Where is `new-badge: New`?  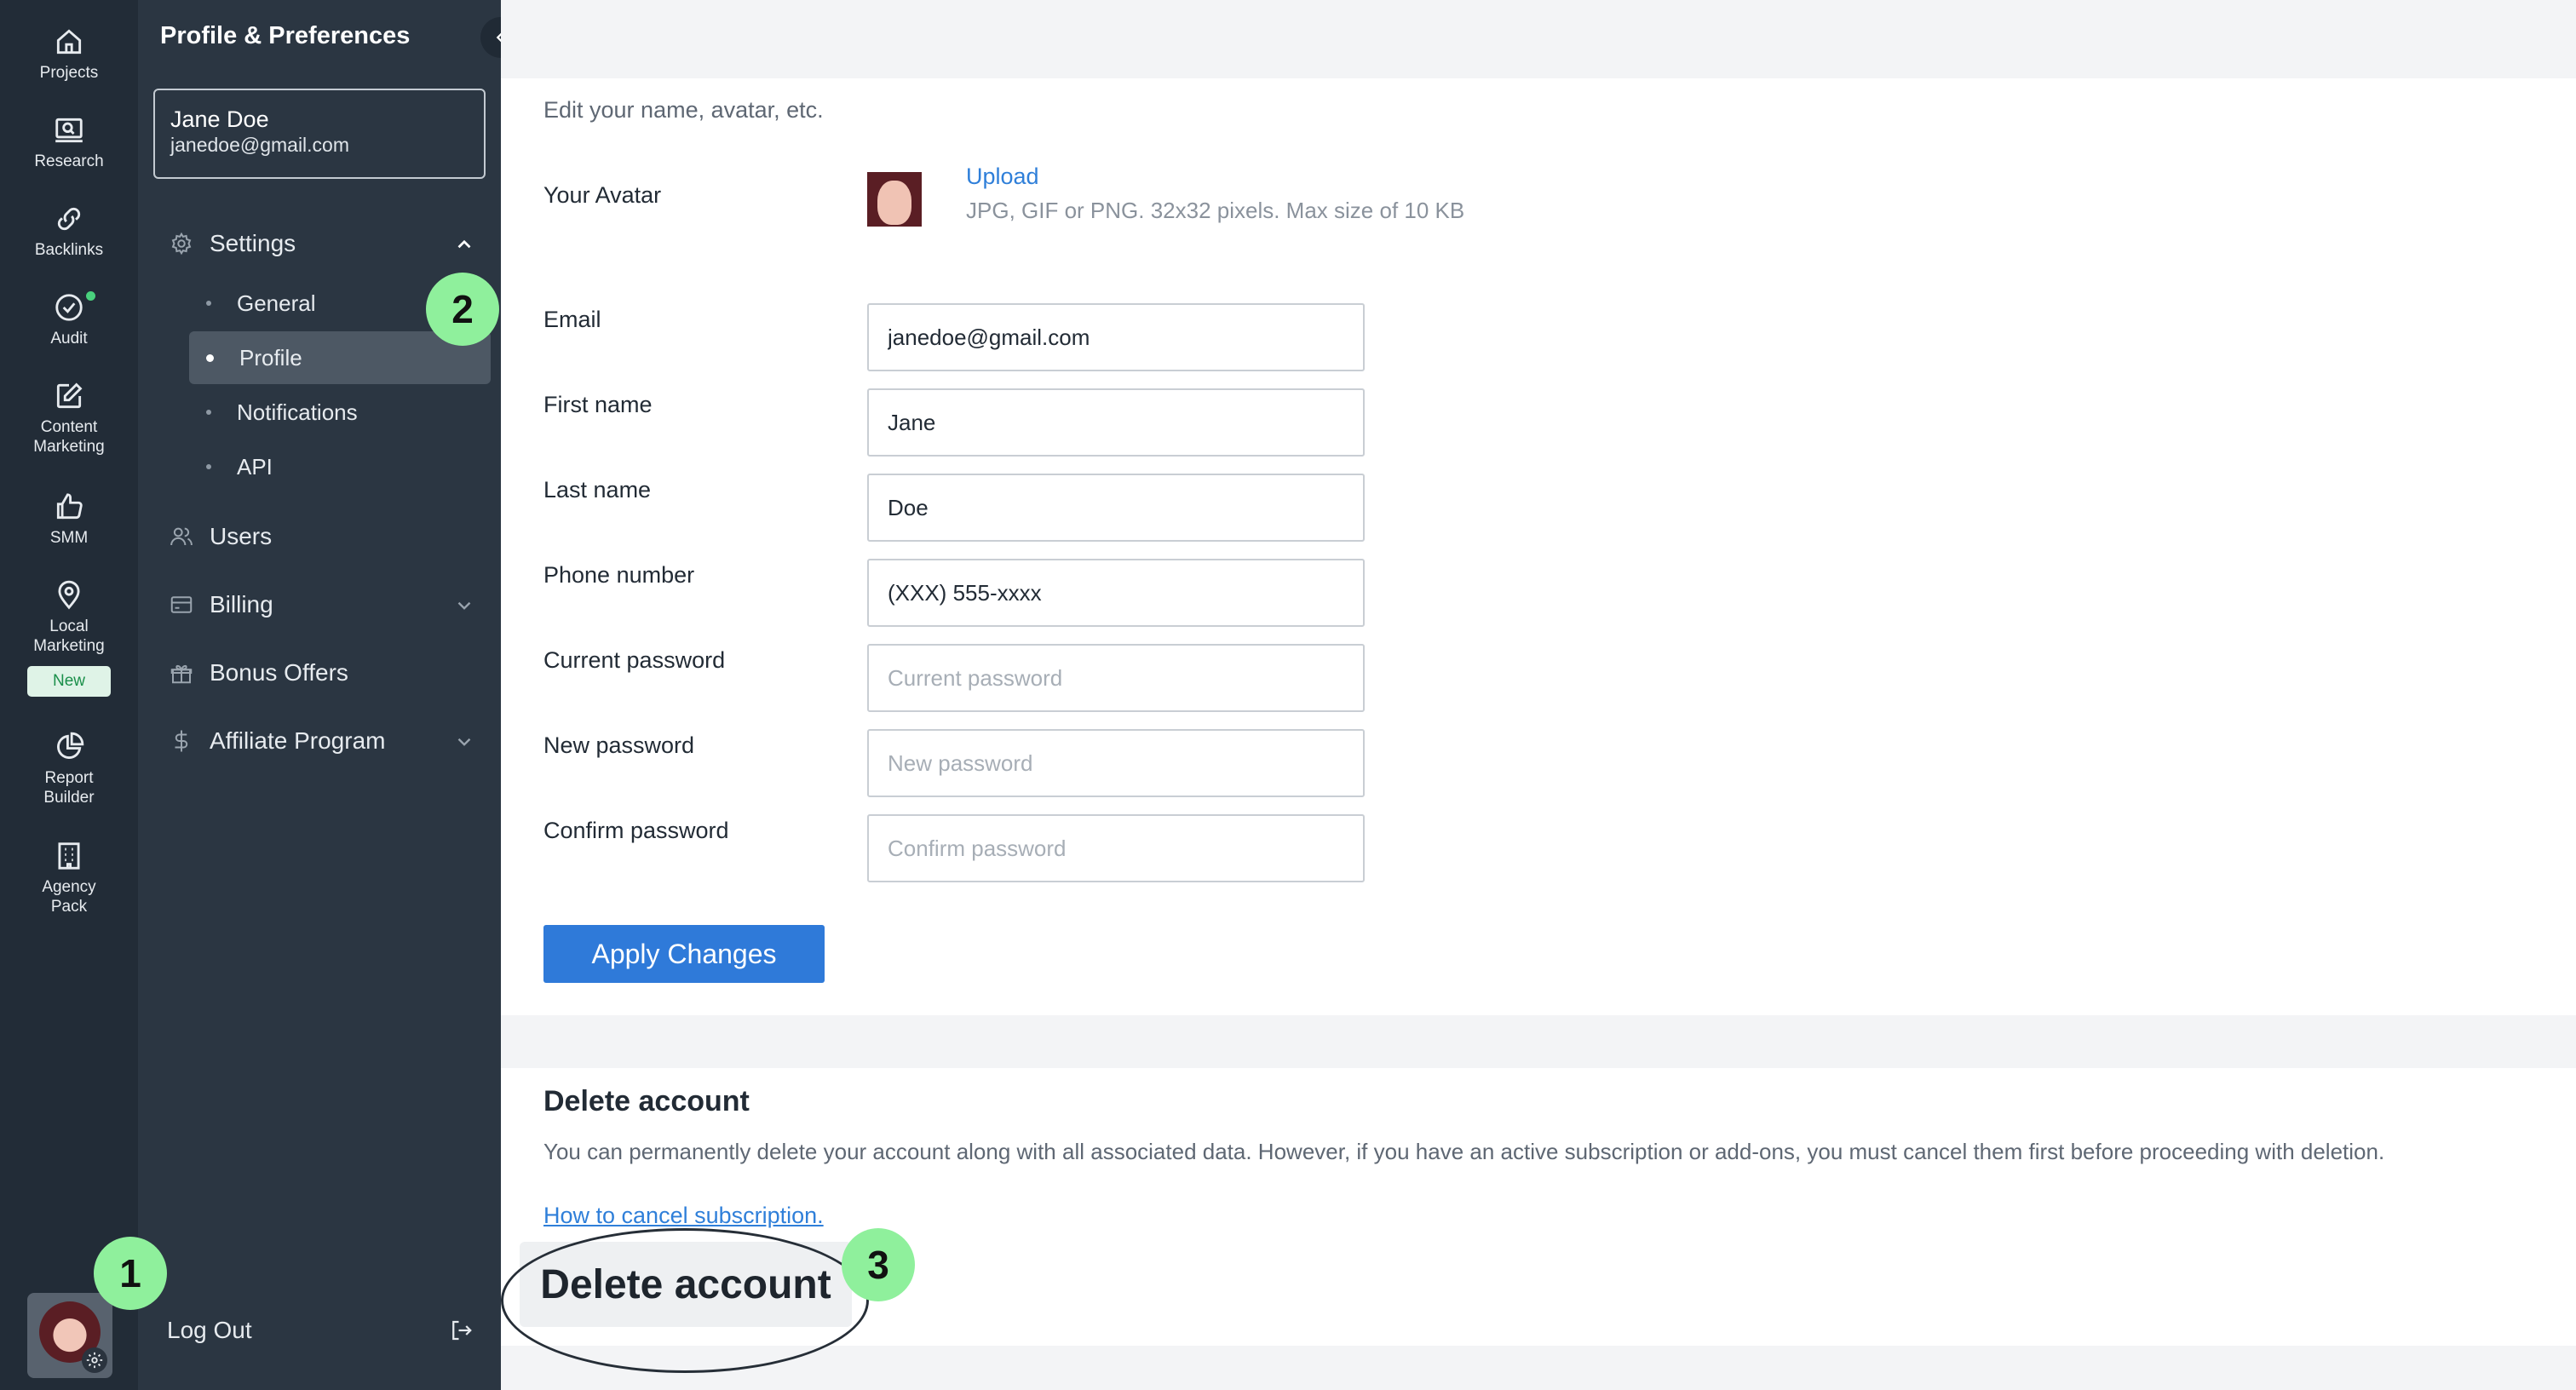 new-badge: New is located at coordinates (69, 681).